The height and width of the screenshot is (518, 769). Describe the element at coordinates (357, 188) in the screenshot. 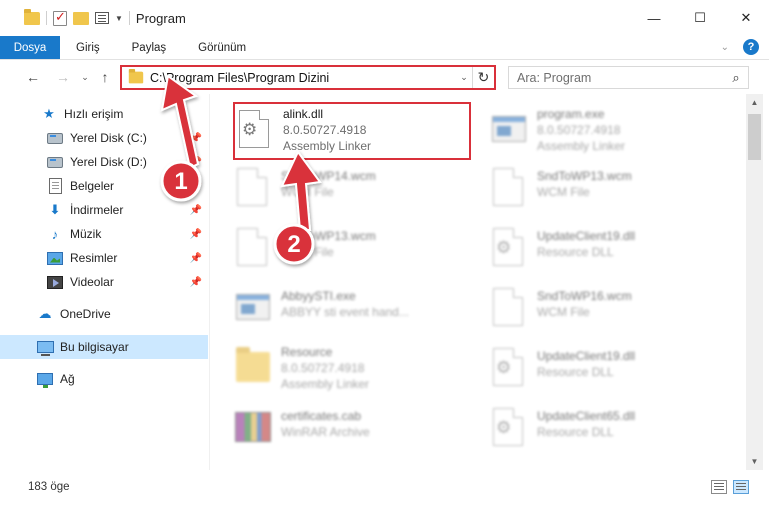

I see `file-item-sndtowp14: SndToWP14.wcm WCM File` at that location.